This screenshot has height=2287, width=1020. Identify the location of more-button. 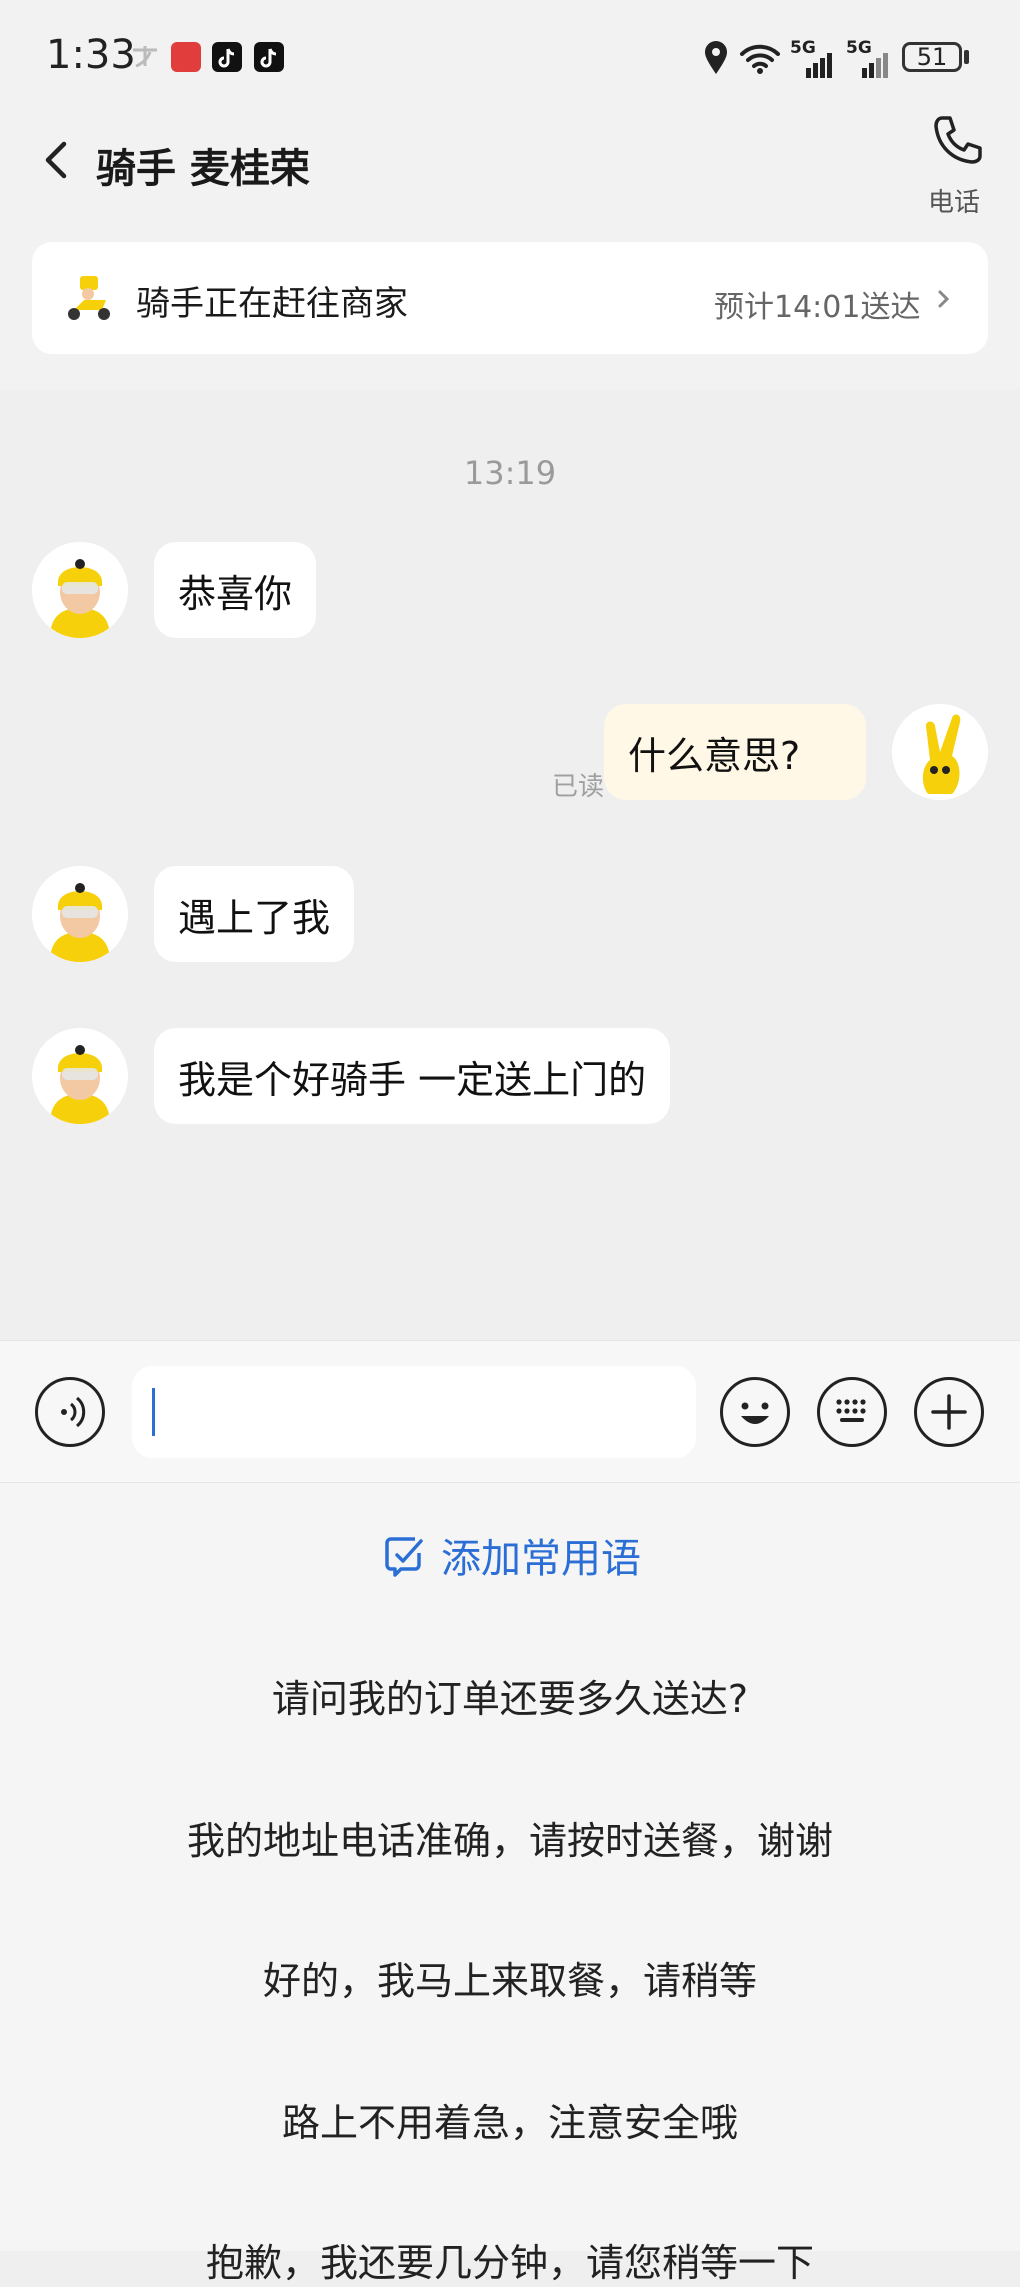
(949, 1412).